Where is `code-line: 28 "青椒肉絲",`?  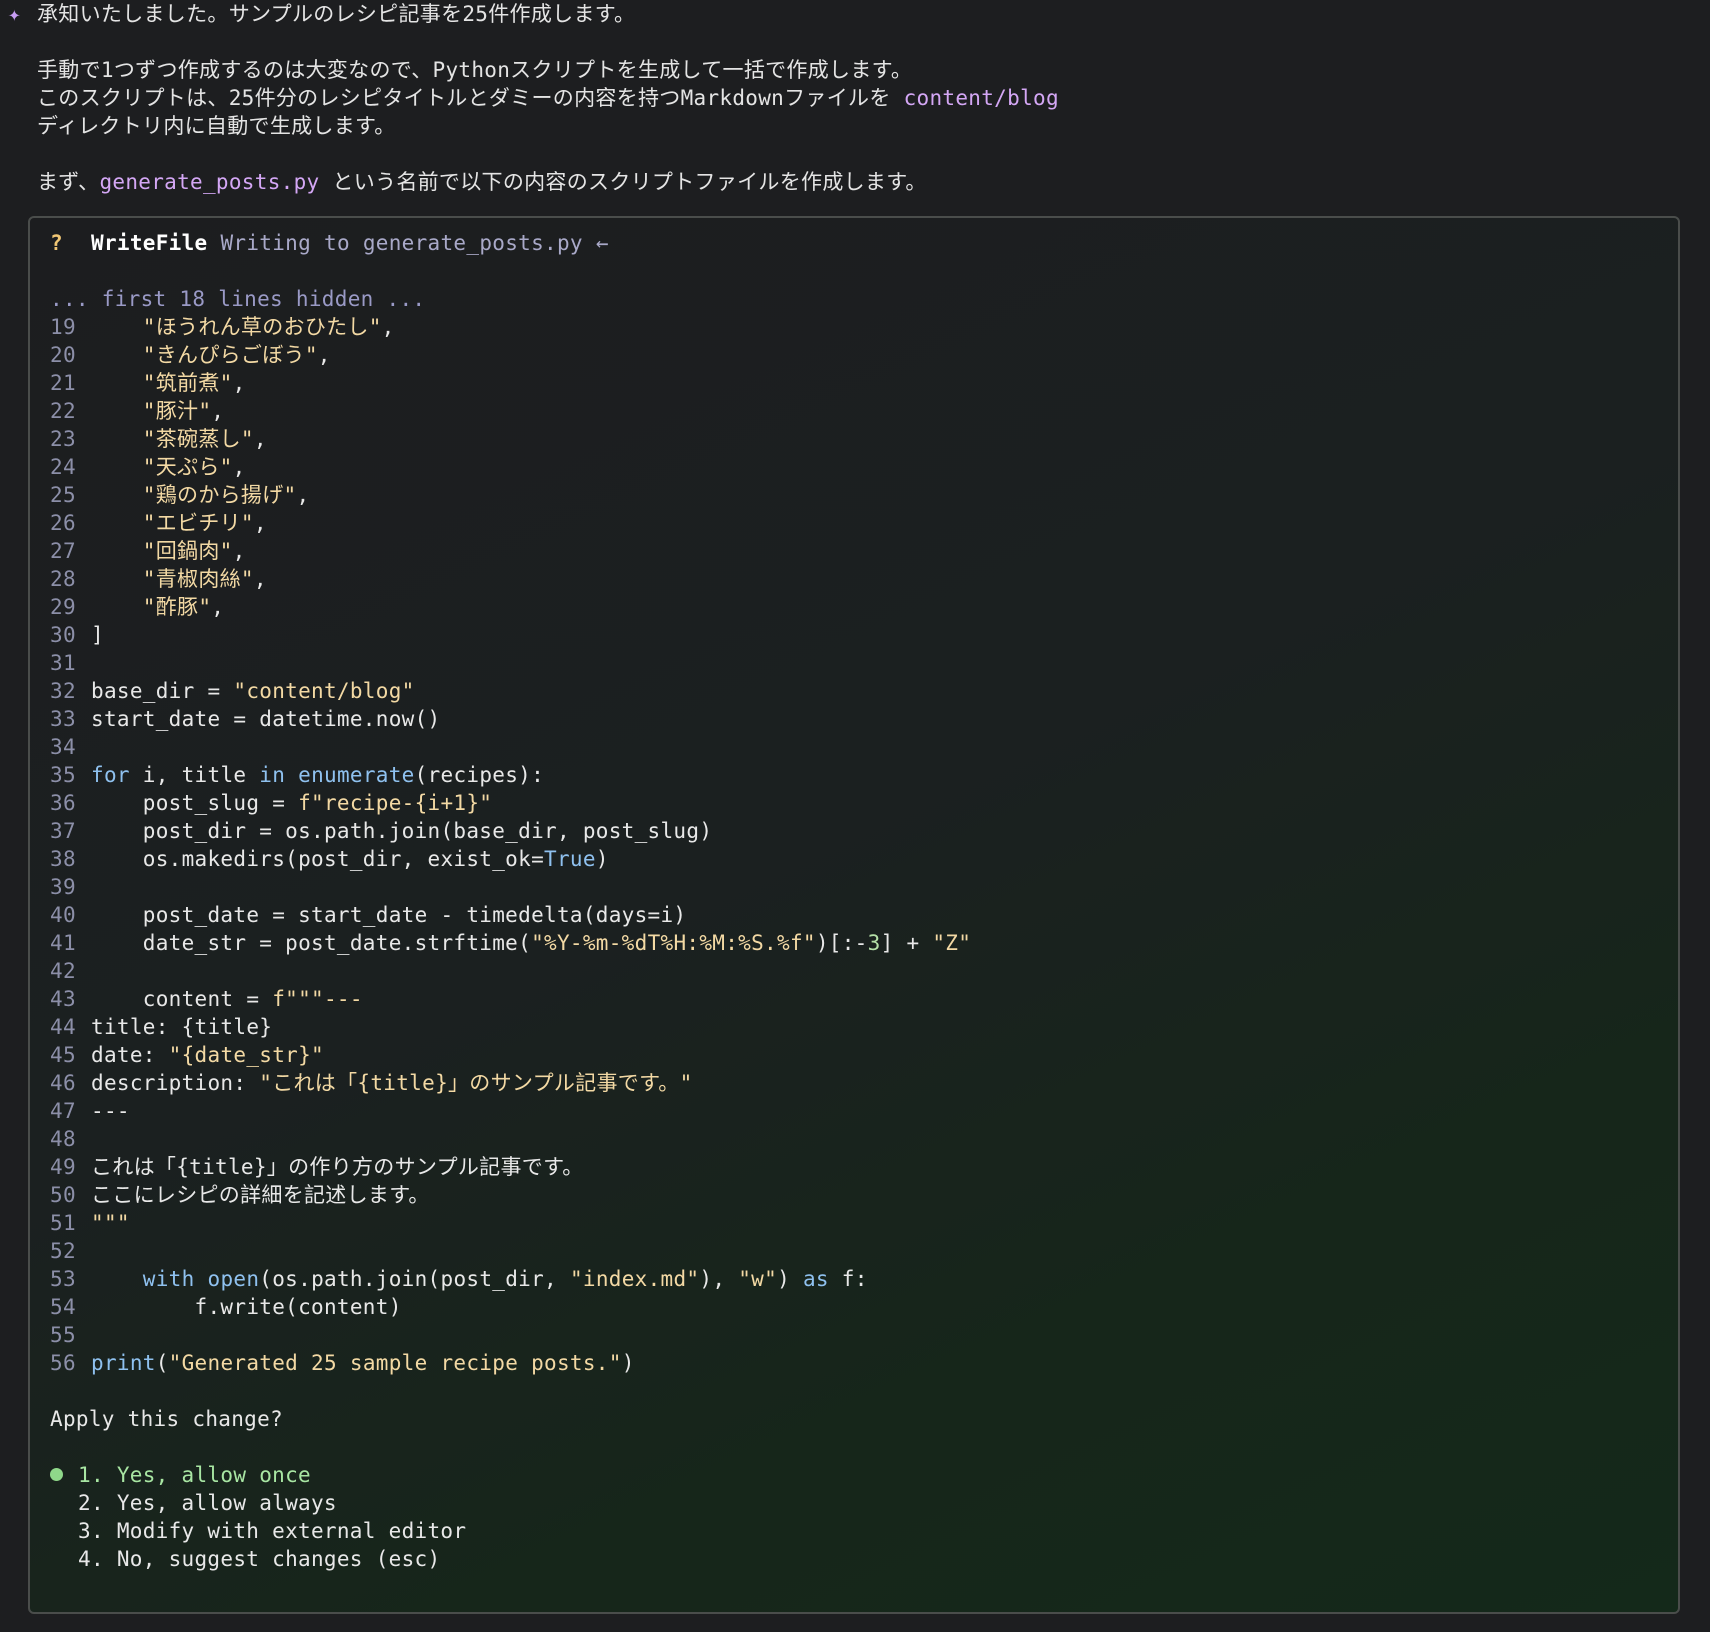 code-line: 28 "青椒肉絲", is located at coordinates (854, 579).